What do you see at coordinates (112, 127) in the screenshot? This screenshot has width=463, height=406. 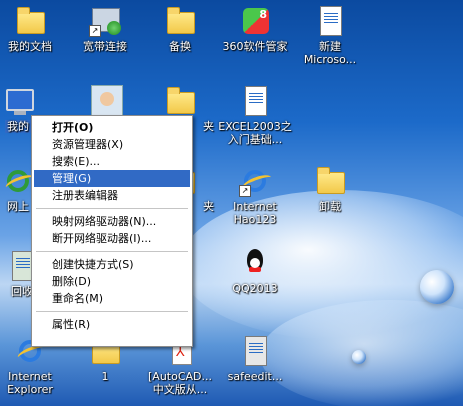 I see `menu-item-open: 打开(O)` at bounding box center [112, 127].